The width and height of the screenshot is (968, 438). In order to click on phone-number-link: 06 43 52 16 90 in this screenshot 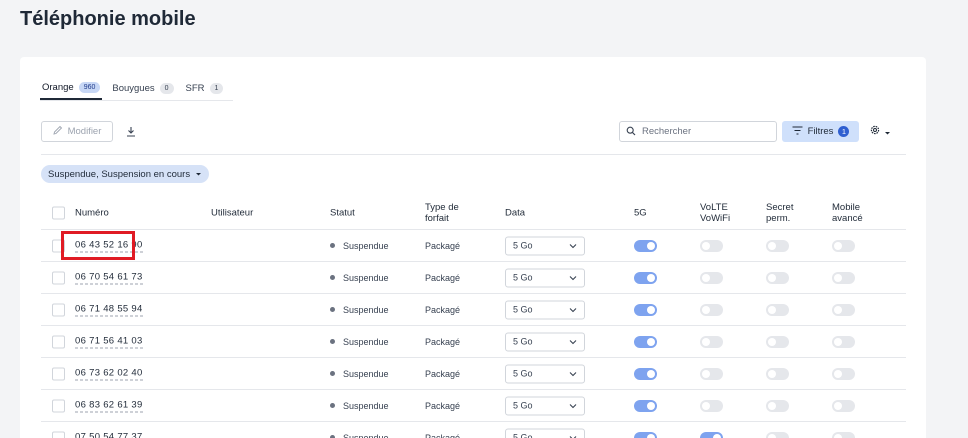, I will do `click(109, 245)`.